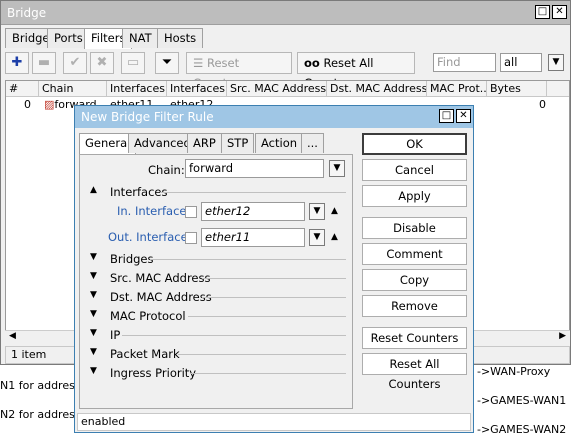 The height and width of the screenshot is (436, 571). I want to click on chain-input: forward, so click(254, 168).